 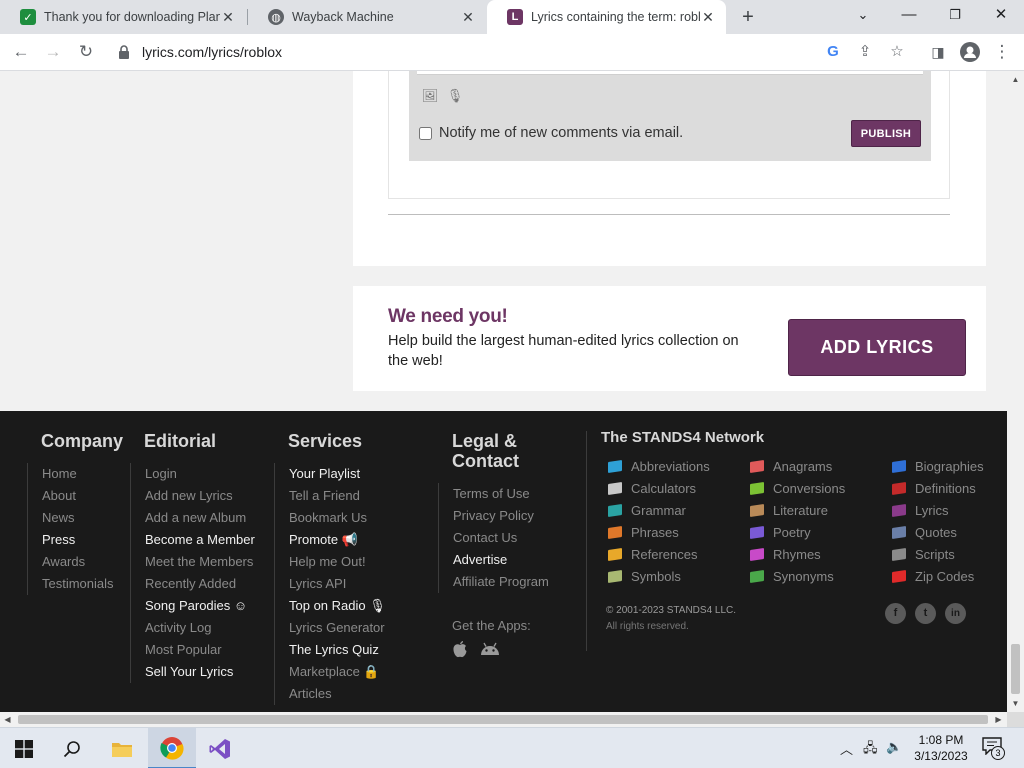 What do you see at coordinates (514, 52) in the screenshot?
I see `address-bar: lyrics.com/lyrics/roblox G ⇪ ☆` at bounding box center [514, 52].